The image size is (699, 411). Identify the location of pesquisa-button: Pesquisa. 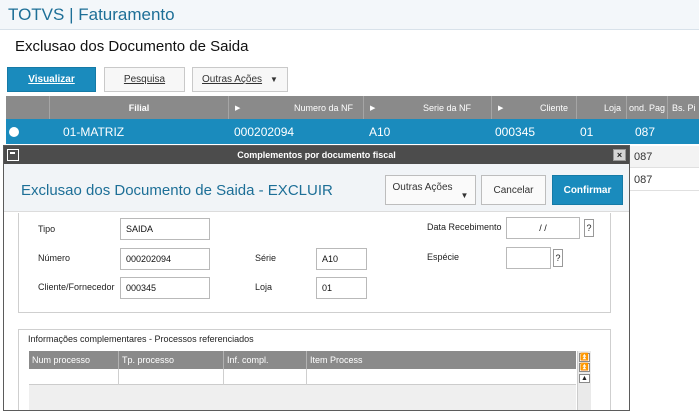
(144, 79).